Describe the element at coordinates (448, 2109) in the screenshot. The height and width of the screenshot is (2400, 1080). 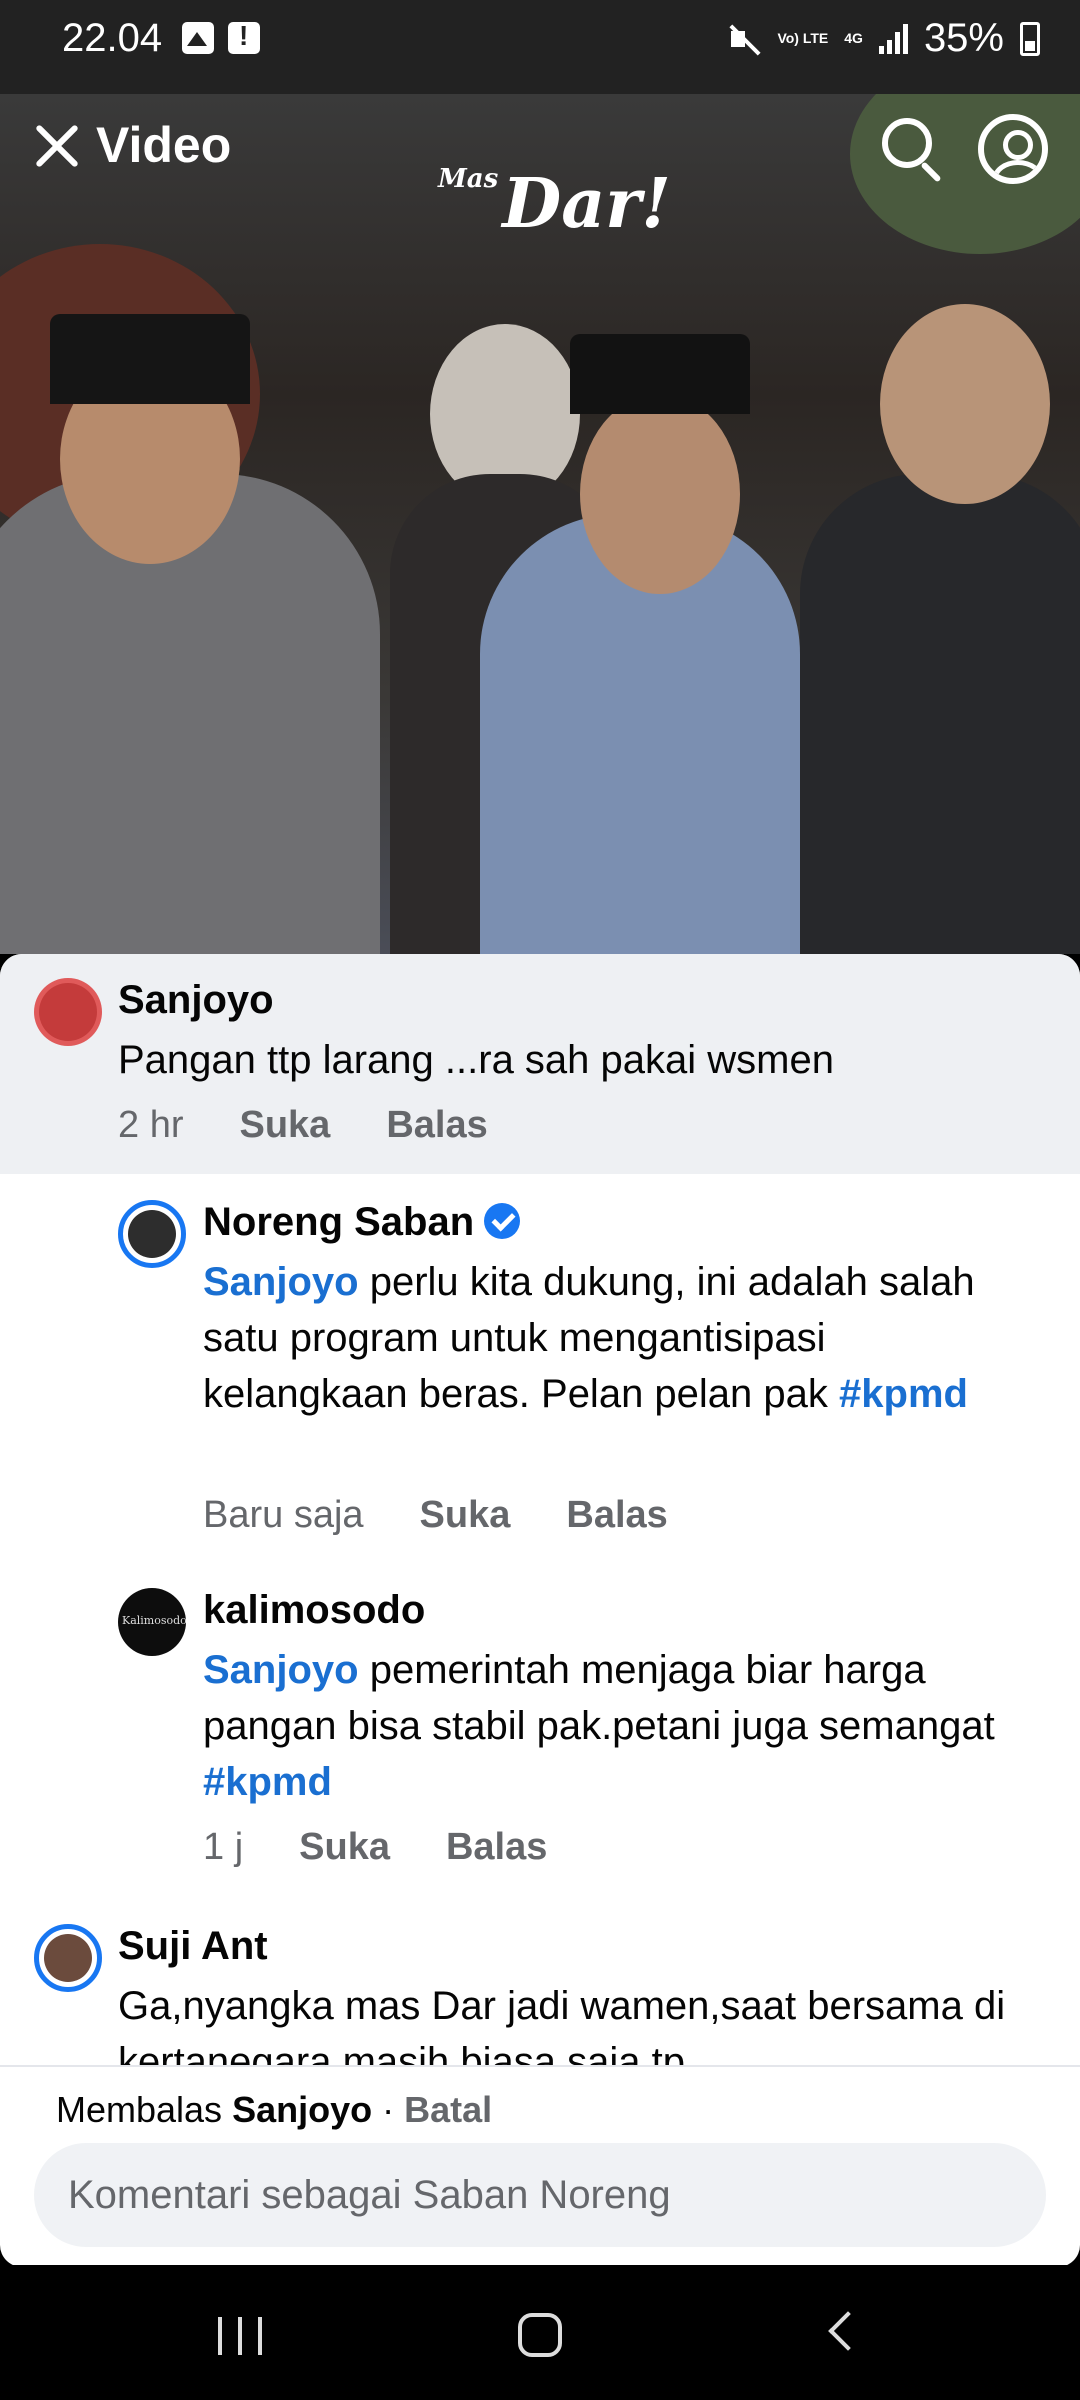
I see `cancel-reply-button: Batal` at that location.